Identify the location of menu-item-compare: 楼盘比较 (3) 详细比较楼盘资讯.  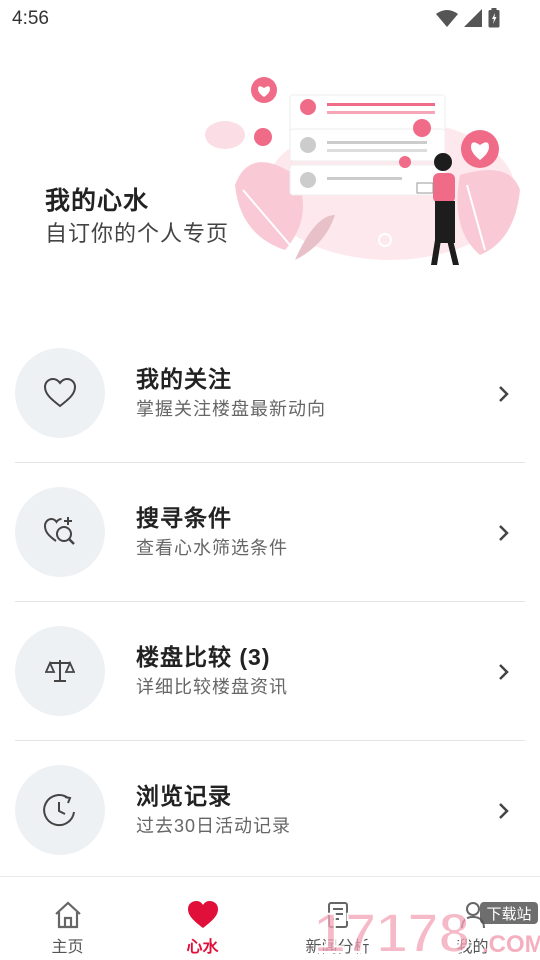
(270, 671).